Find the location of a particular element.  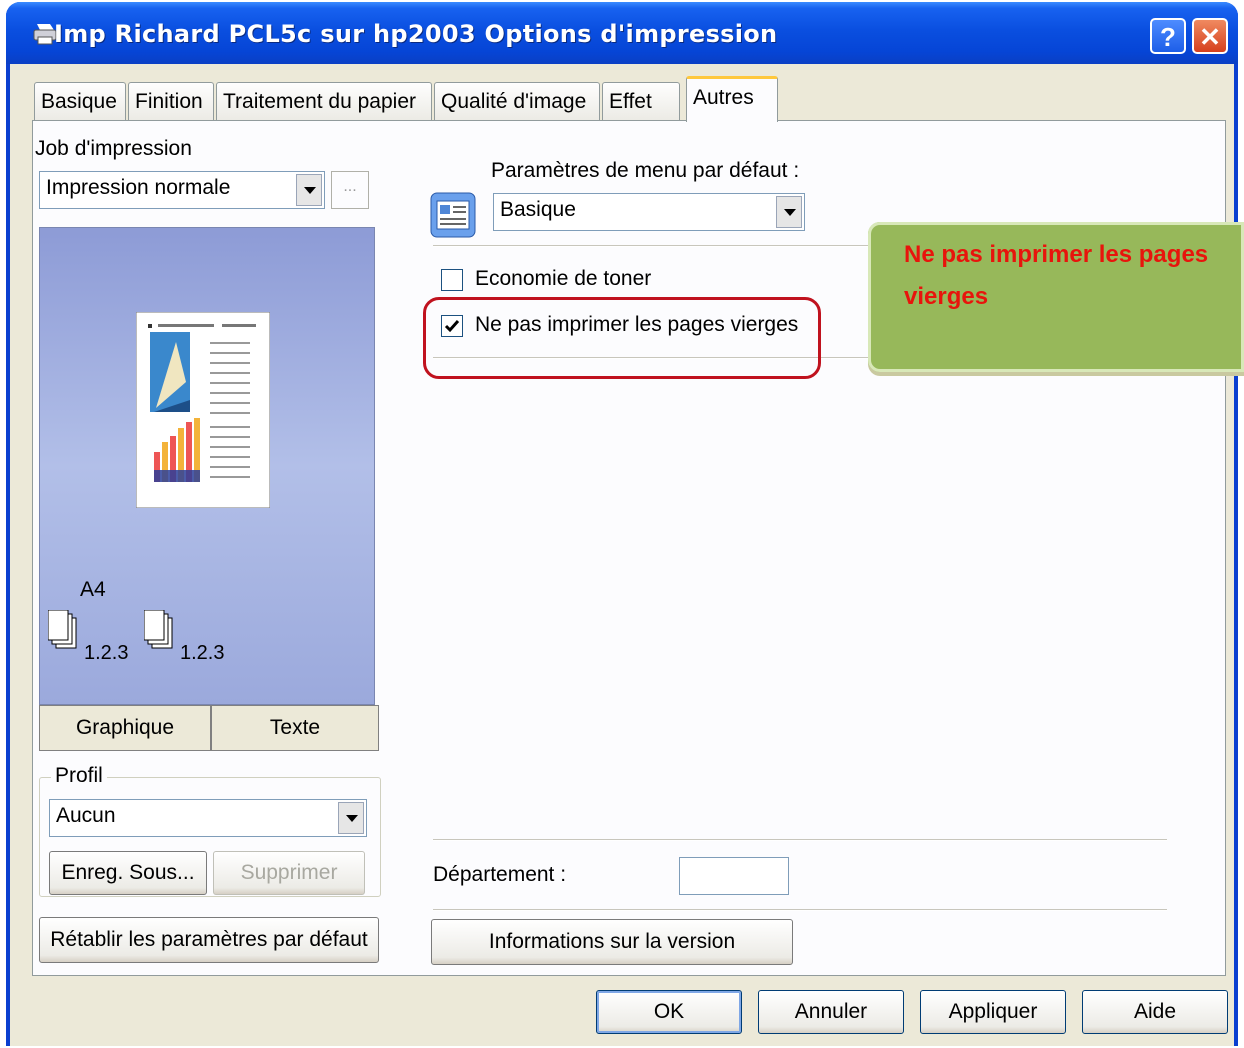

highlight-ring is located at coordinates (622, 338).